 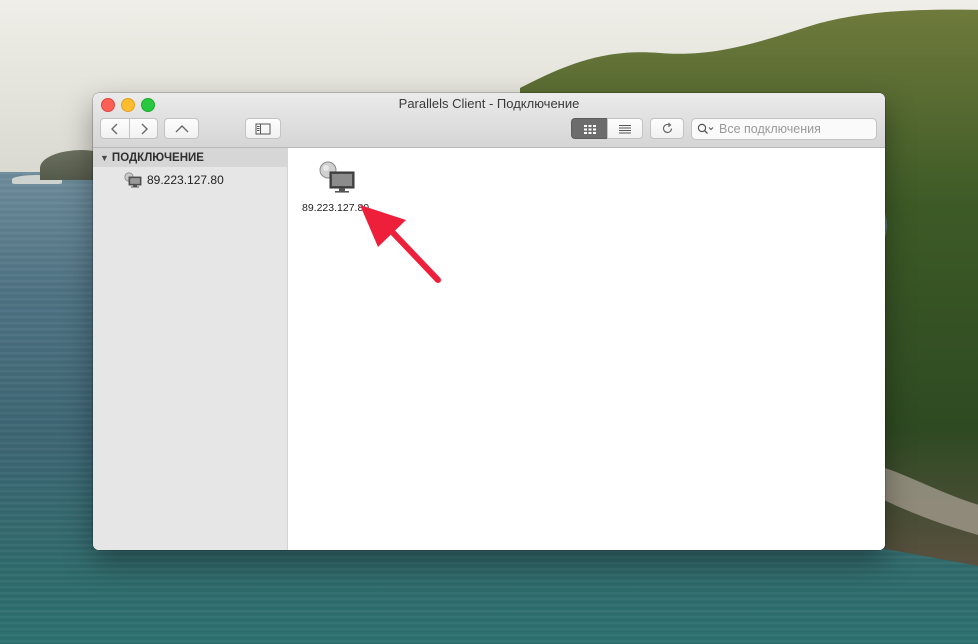 What do you see at coordinates (336, 208) in the screenshot?
I see `connection-label: 89.223.127.80` at bounding box center [336, 208].